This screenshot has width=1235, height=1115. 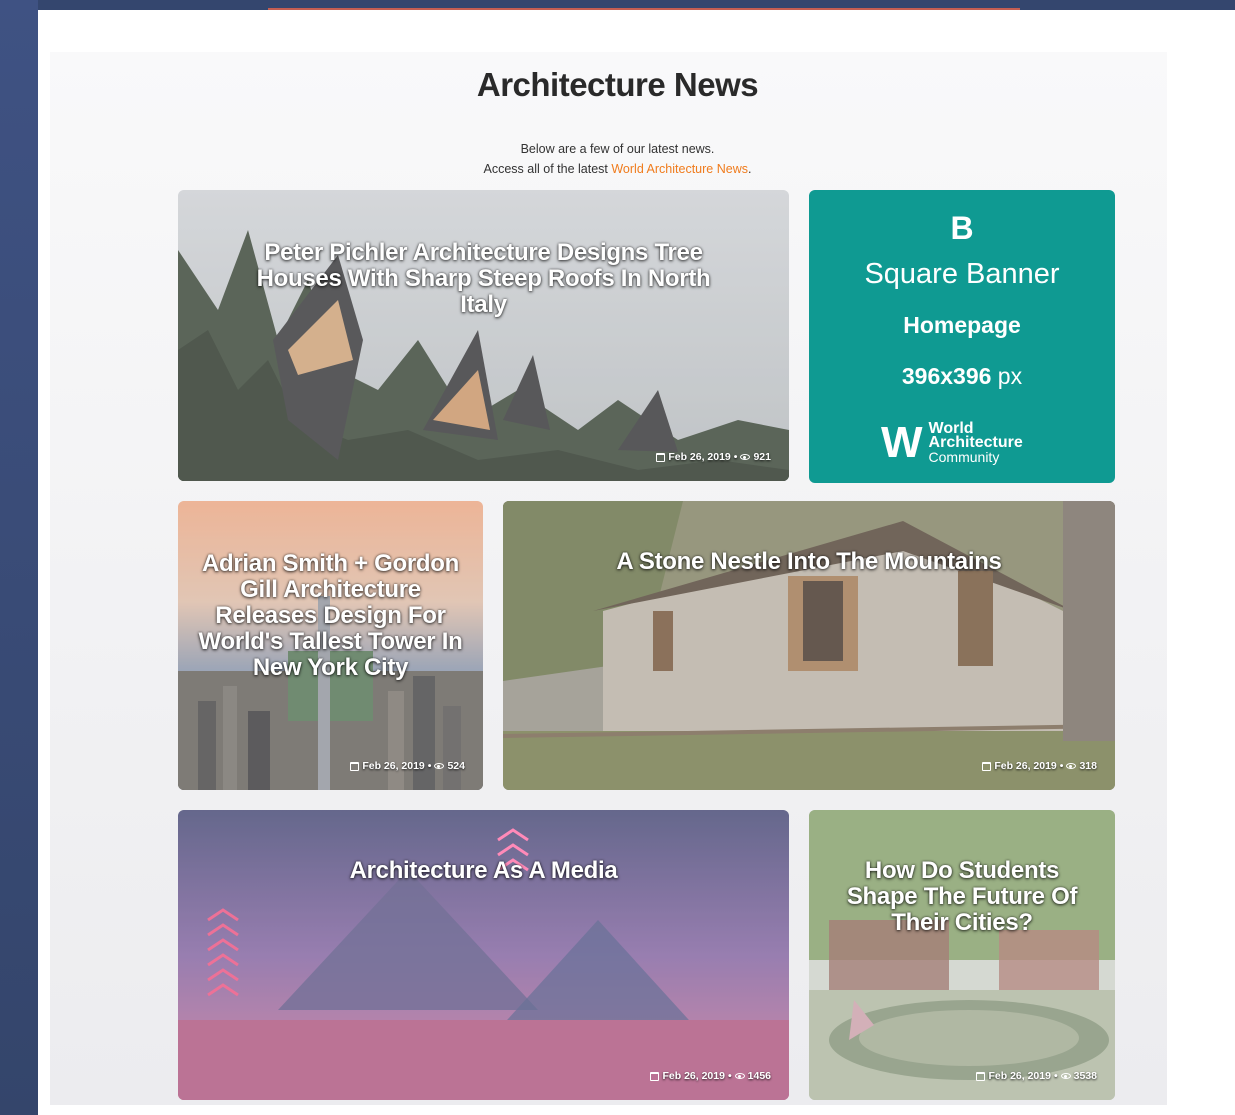 What do you see at coordinates (1007, 376) in the screenshot?
I see `banner-size-unit: px` at bounding box center [1007, 376].